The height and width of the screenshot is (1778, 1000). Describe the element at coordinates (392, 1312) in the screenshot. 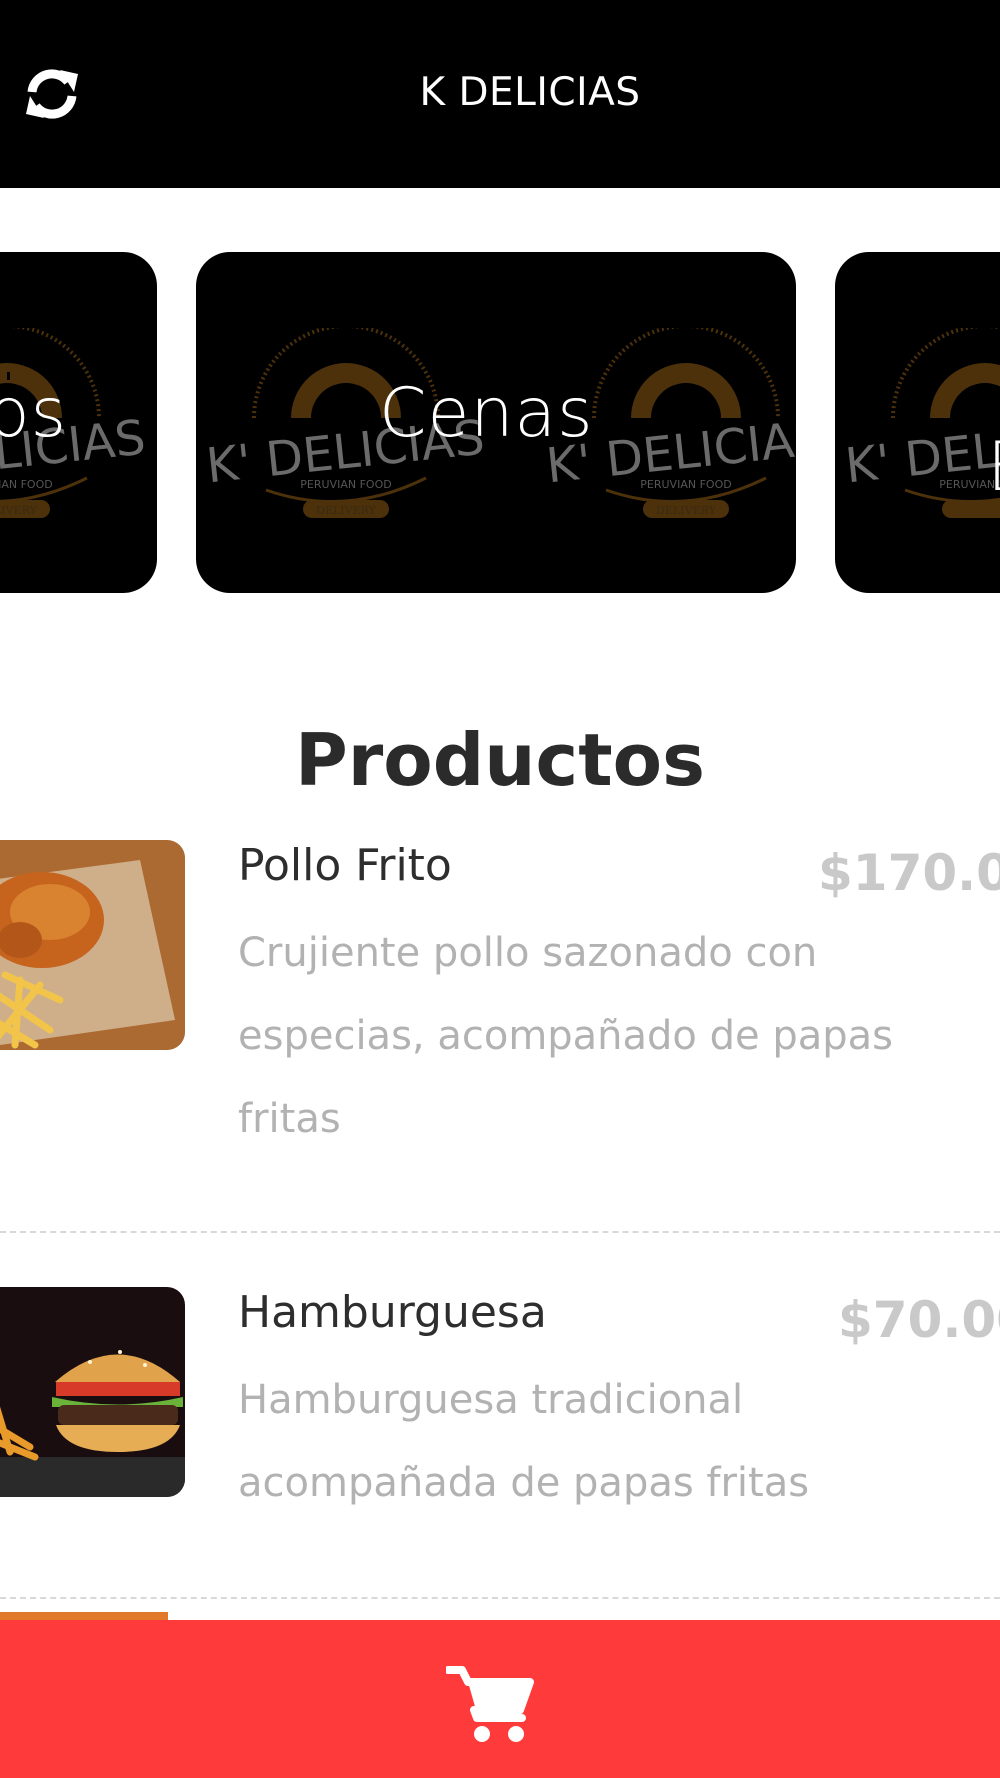

I see `product-name: Hamburguesa` at that location.